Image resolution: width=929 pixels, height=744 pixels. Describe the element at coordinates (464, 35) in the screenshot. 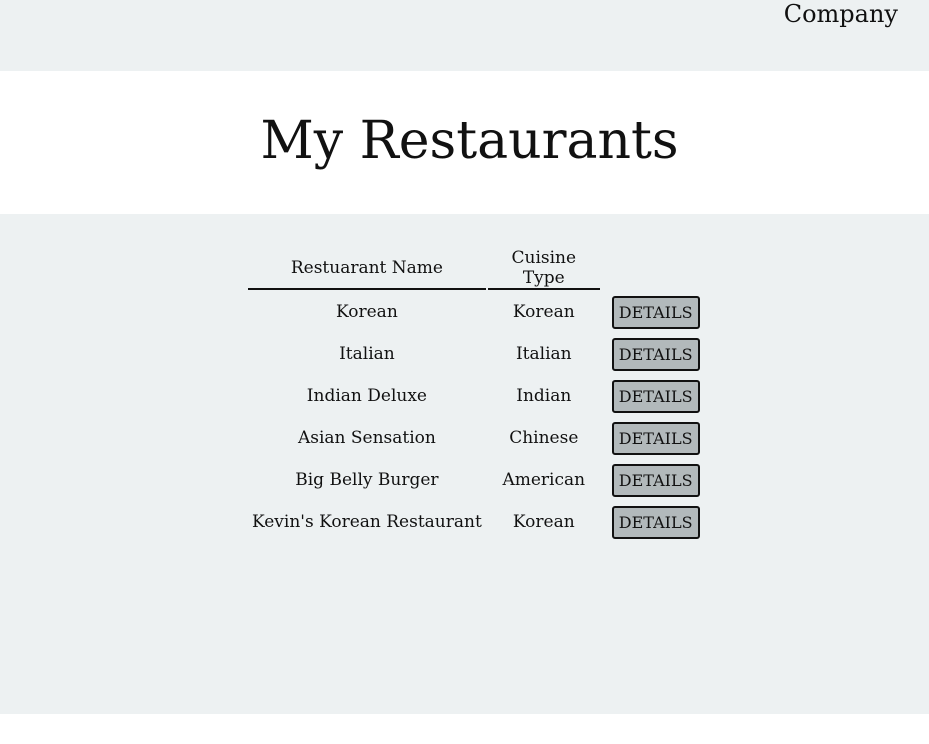

I see `top-nav-bar: Company` at that location.